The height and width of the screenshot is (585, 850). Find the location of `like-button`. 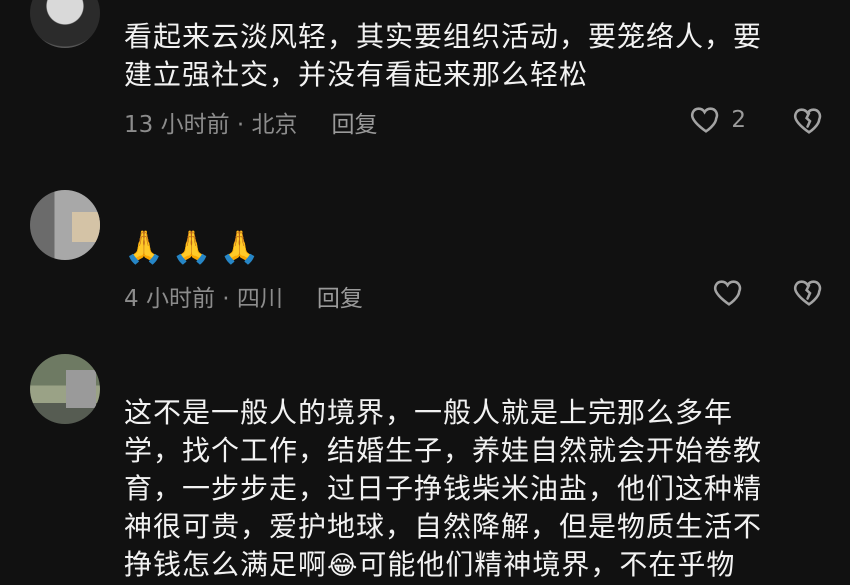

like-button is located at coordinates (729, 293).